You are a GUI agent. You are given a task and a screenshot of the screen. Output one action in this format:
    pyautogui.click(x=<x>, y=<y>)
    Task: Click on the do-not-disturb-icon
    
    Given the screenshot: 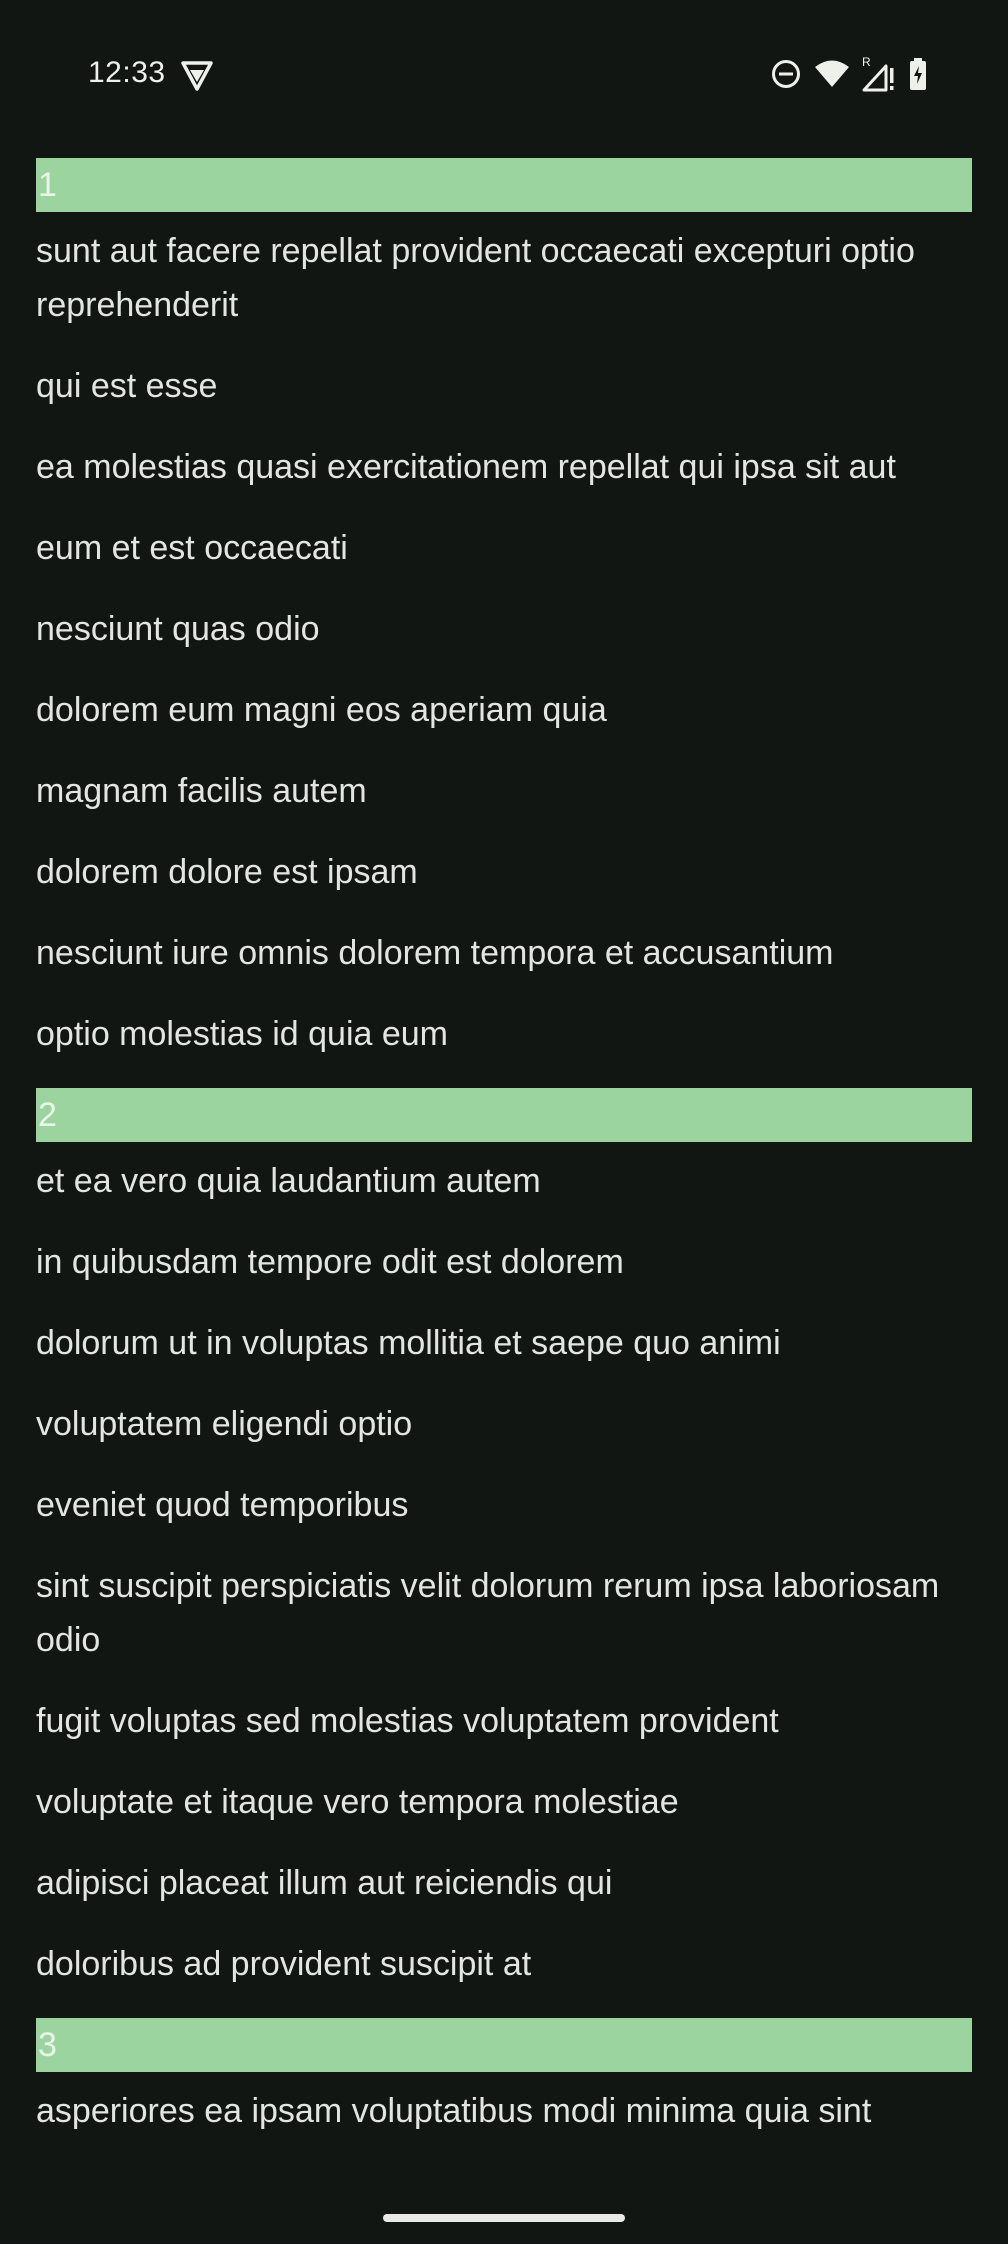 What is the action you would take?
    pyautogui.click(x=786, y=74)
    